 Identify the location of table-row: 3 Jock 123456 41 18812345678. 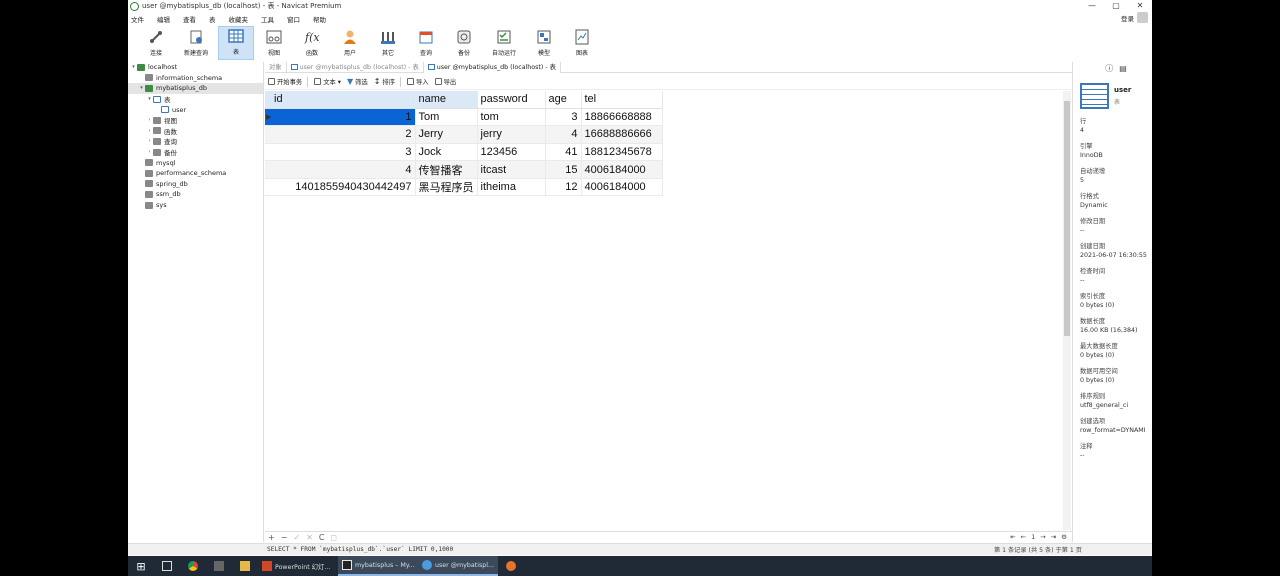
(464, 152).